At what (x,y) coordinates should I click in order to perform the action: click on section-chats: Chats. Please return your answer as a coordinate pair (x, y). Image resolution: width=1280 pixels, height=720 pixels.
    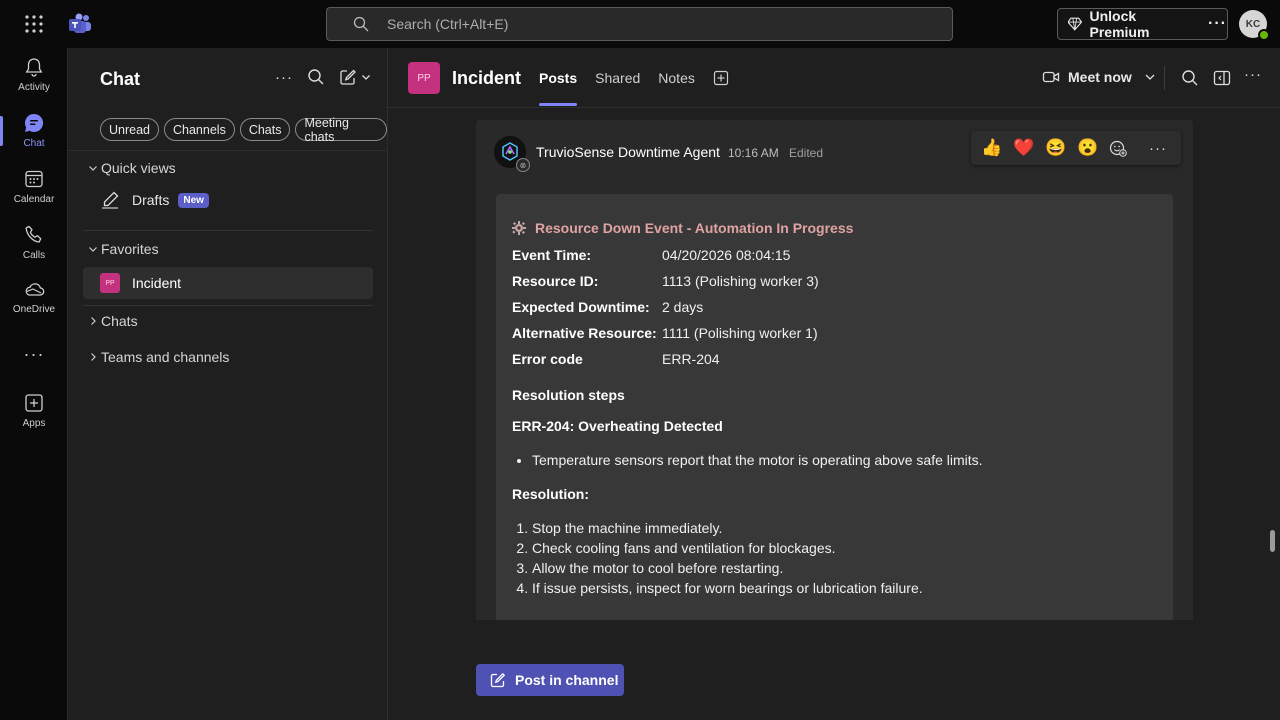
    Looking at the image, I should click on (113, 321).